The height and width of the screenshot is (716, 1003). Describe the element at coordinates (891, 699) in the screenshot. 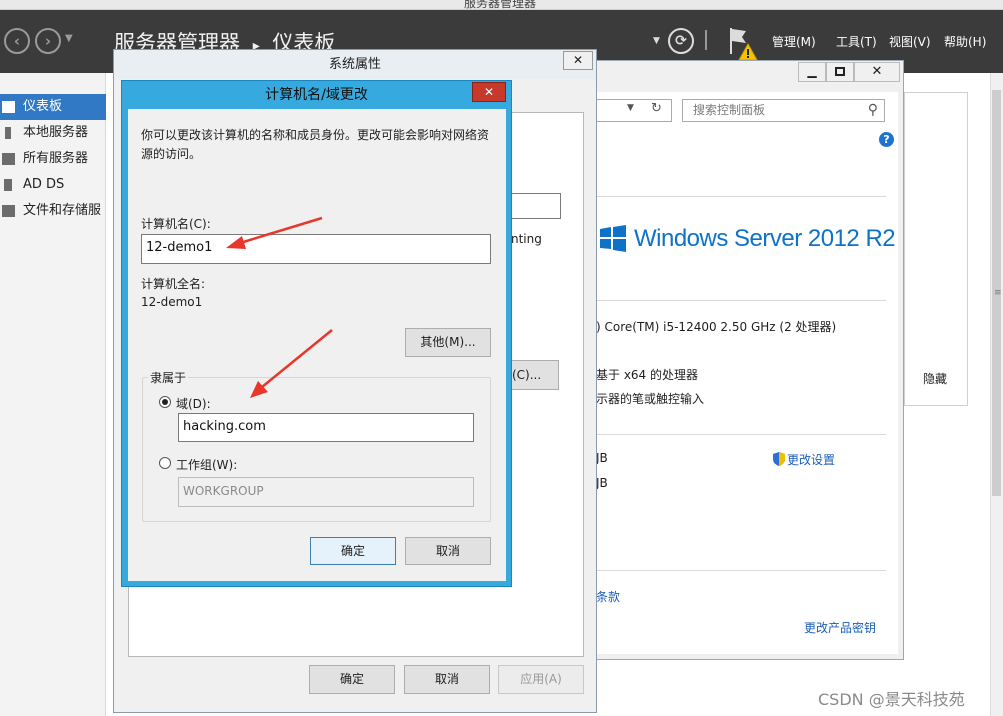

I see `watermark: CSDN @景天科技苑` at that location.